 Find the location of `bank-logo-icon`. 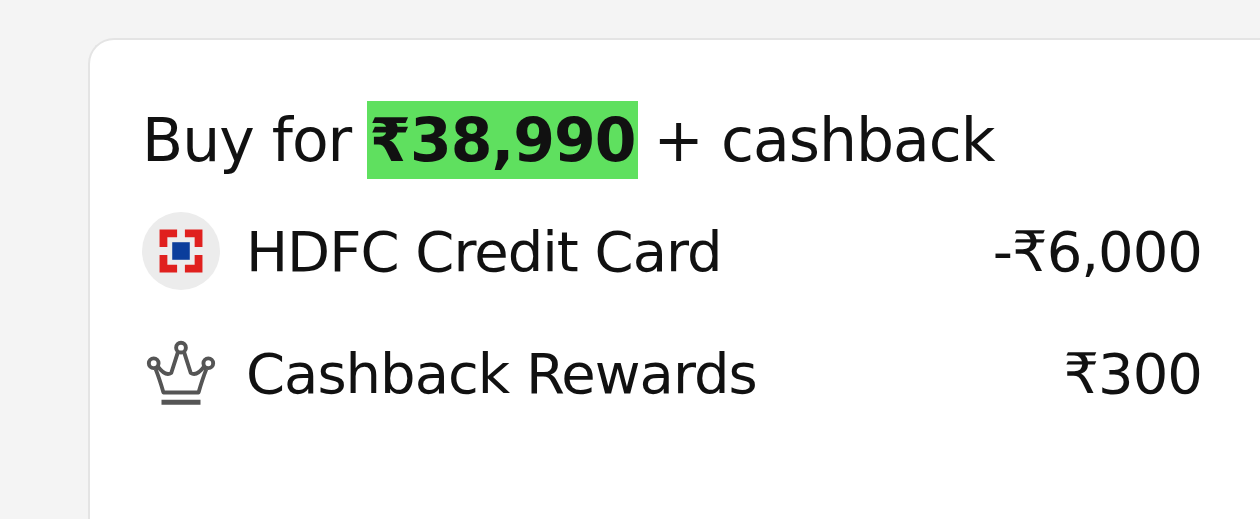

bank-logo-icon is located at coordinates (181, 251).